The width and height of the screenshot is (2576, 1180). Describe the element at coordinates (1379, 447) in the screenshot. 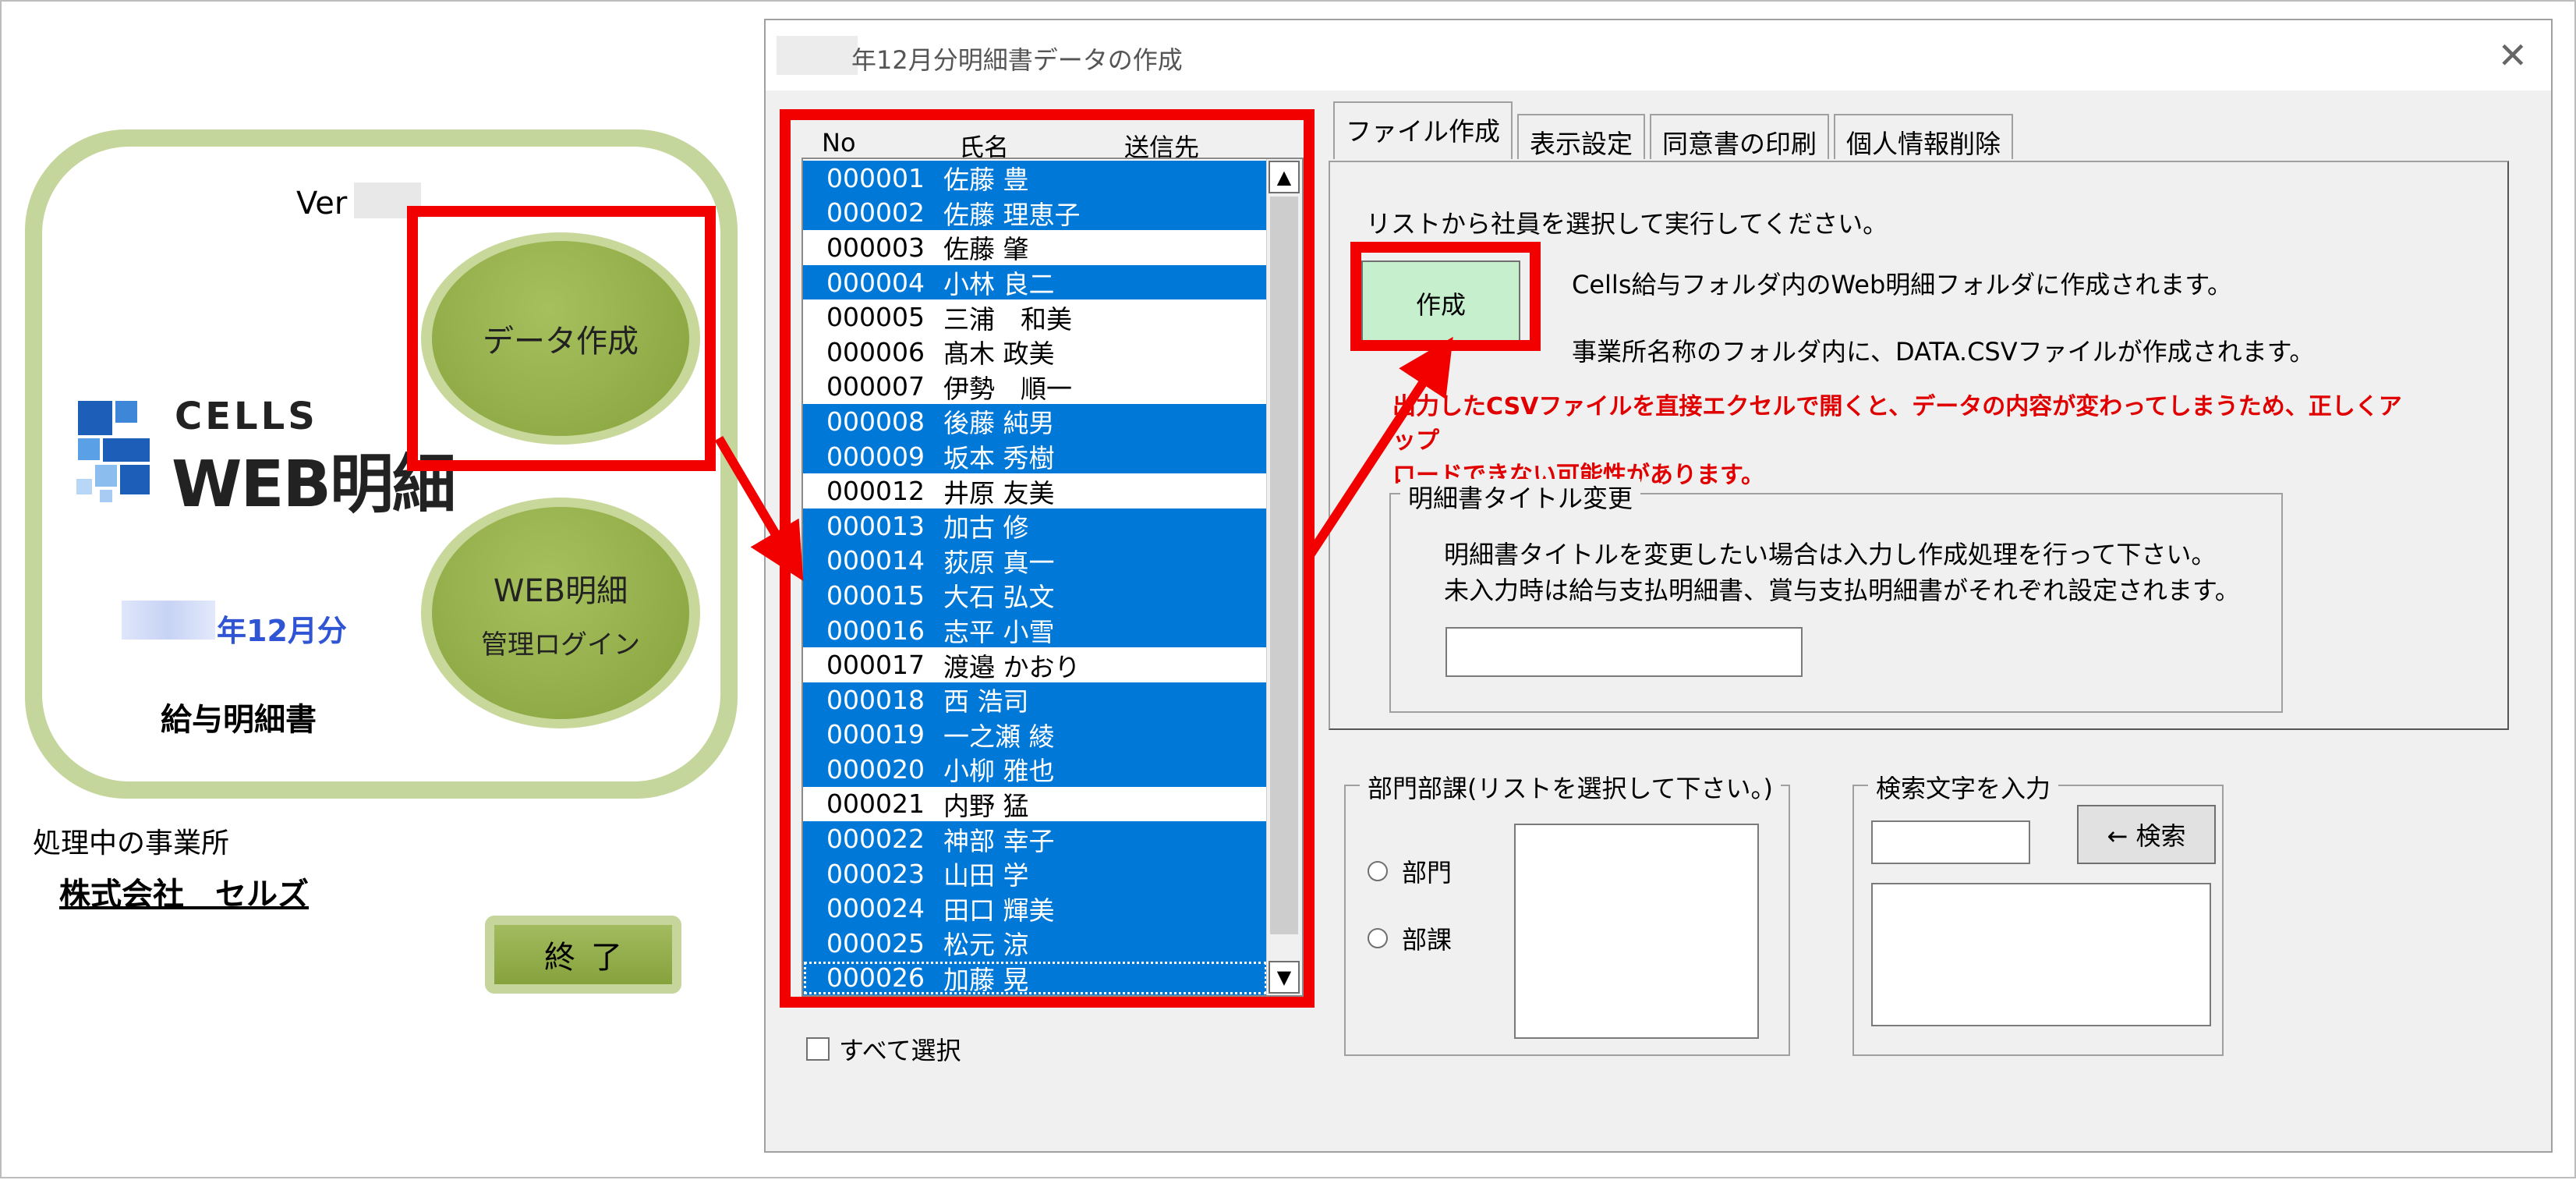

I see `arrow-to-make-button` at that location.